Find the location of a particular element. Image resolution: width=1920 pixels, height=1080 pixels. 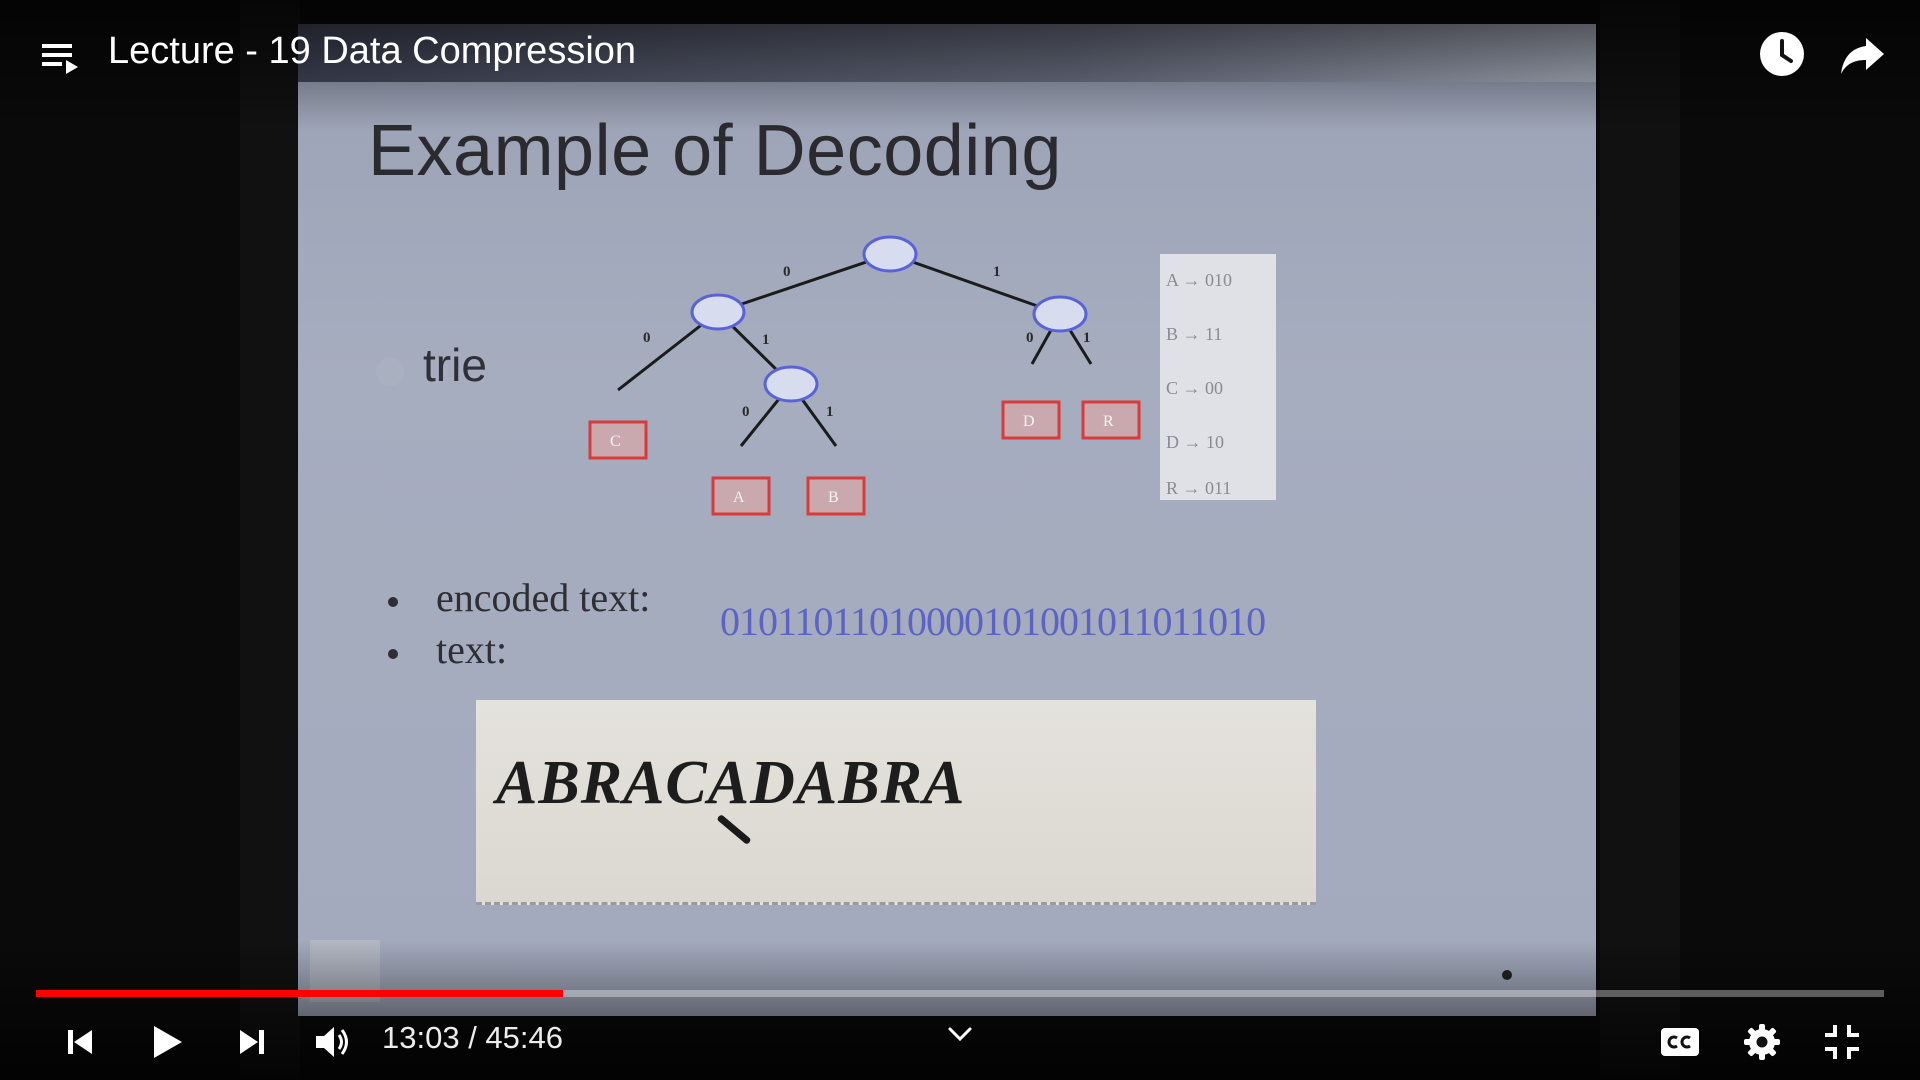

trie-leaf-label: D is located at coordinates (1029, 421).